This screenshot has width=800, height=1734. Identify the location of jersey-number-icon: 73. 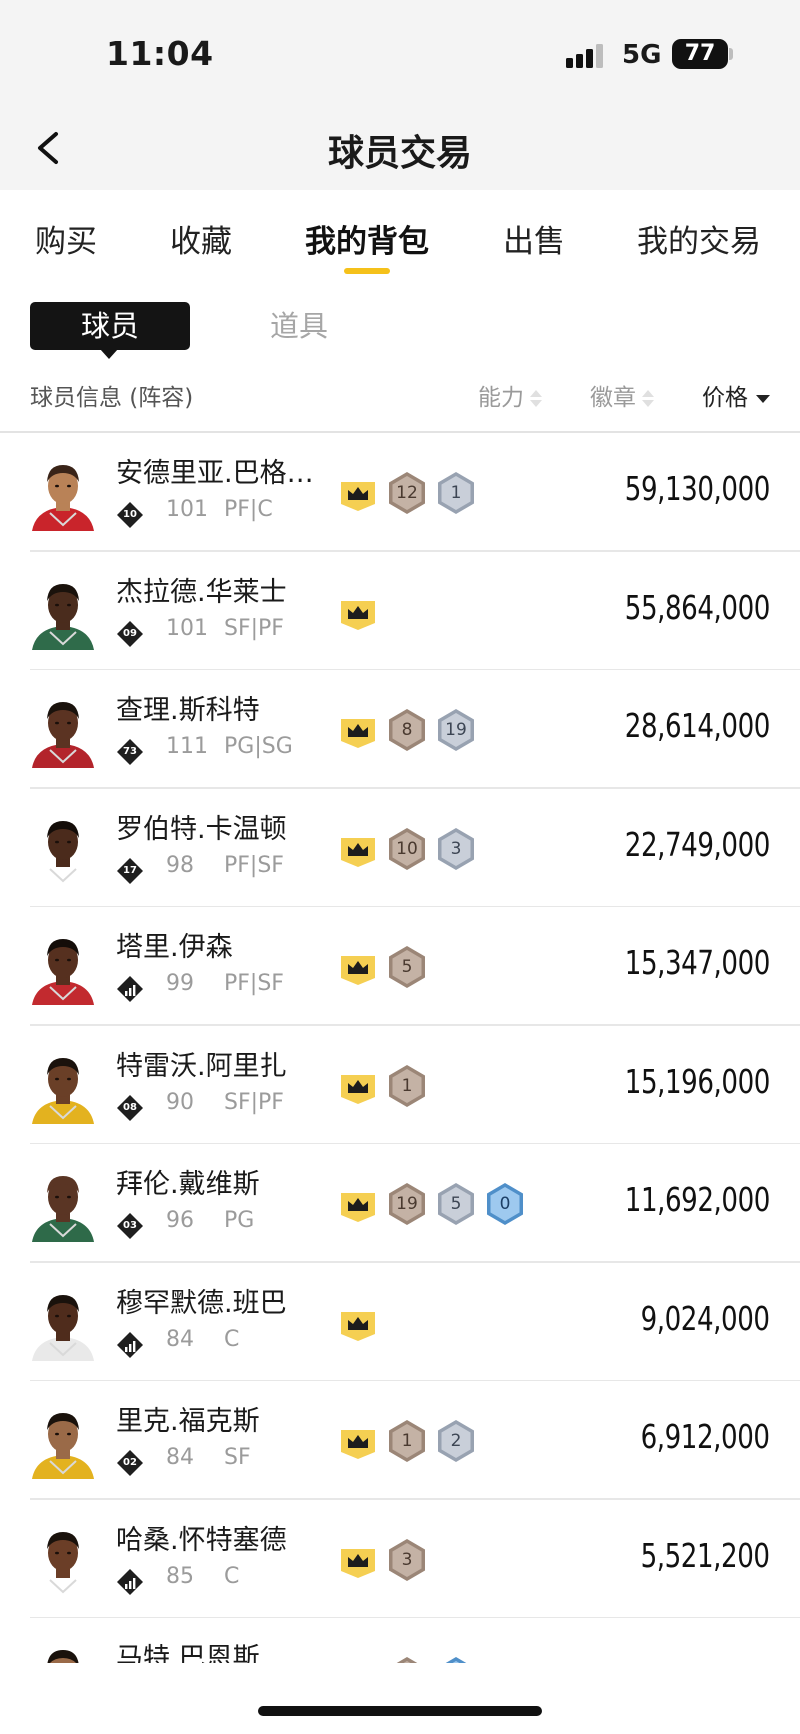
(130, 752).